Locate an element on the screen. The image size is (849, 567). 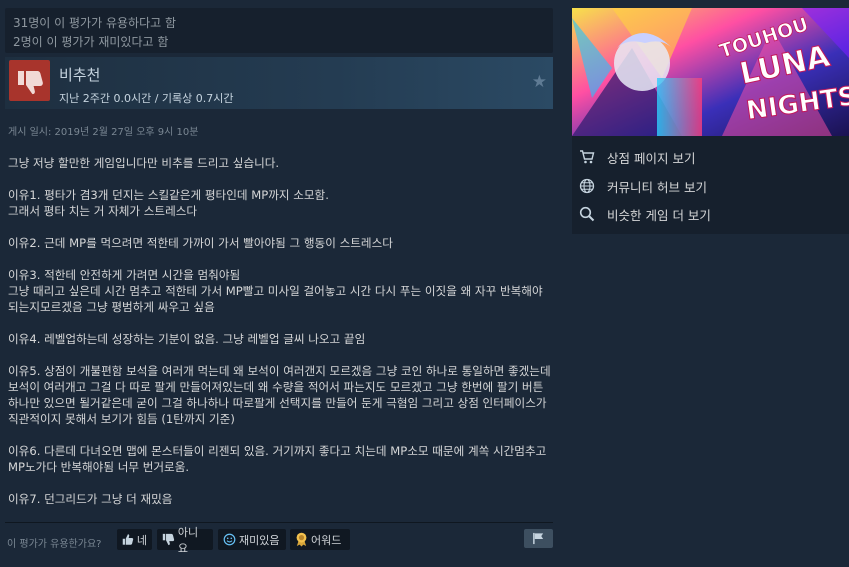
helpful-summary: 31명이 이 평가가 유용하다고 함 2명이 이 평가가 재미있다고 함 is located at coordinates (279, 30).